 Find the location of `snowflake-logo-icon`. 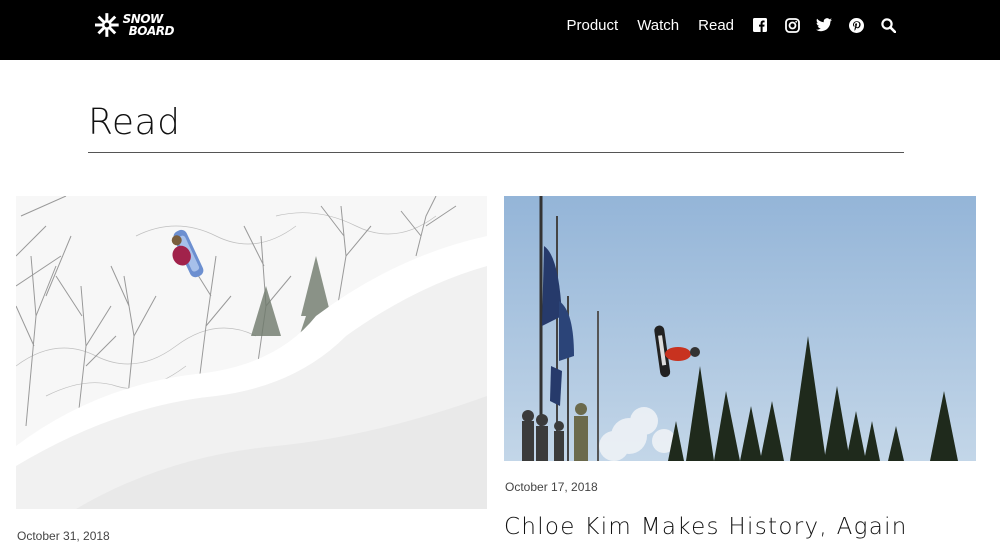

snowflake-logo-icon is located at coordinates (106, 25).